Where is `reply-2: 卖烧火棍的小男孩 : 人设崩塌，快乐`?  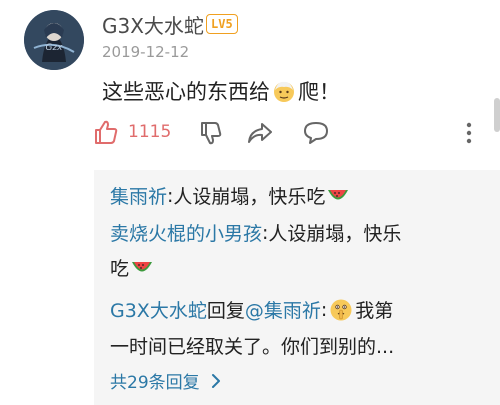 reply-2: 卖烧火棍的小男孩 : 人设崩塌，快乐 is located at coordinates (255, 232).